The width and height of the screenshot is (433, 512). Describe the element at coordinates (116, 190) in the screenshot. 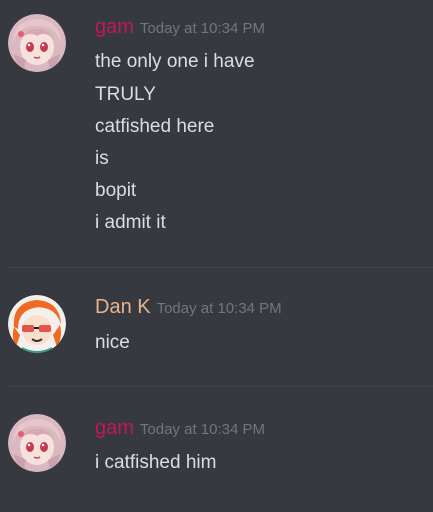

I see `message-line: bopit` at that location.